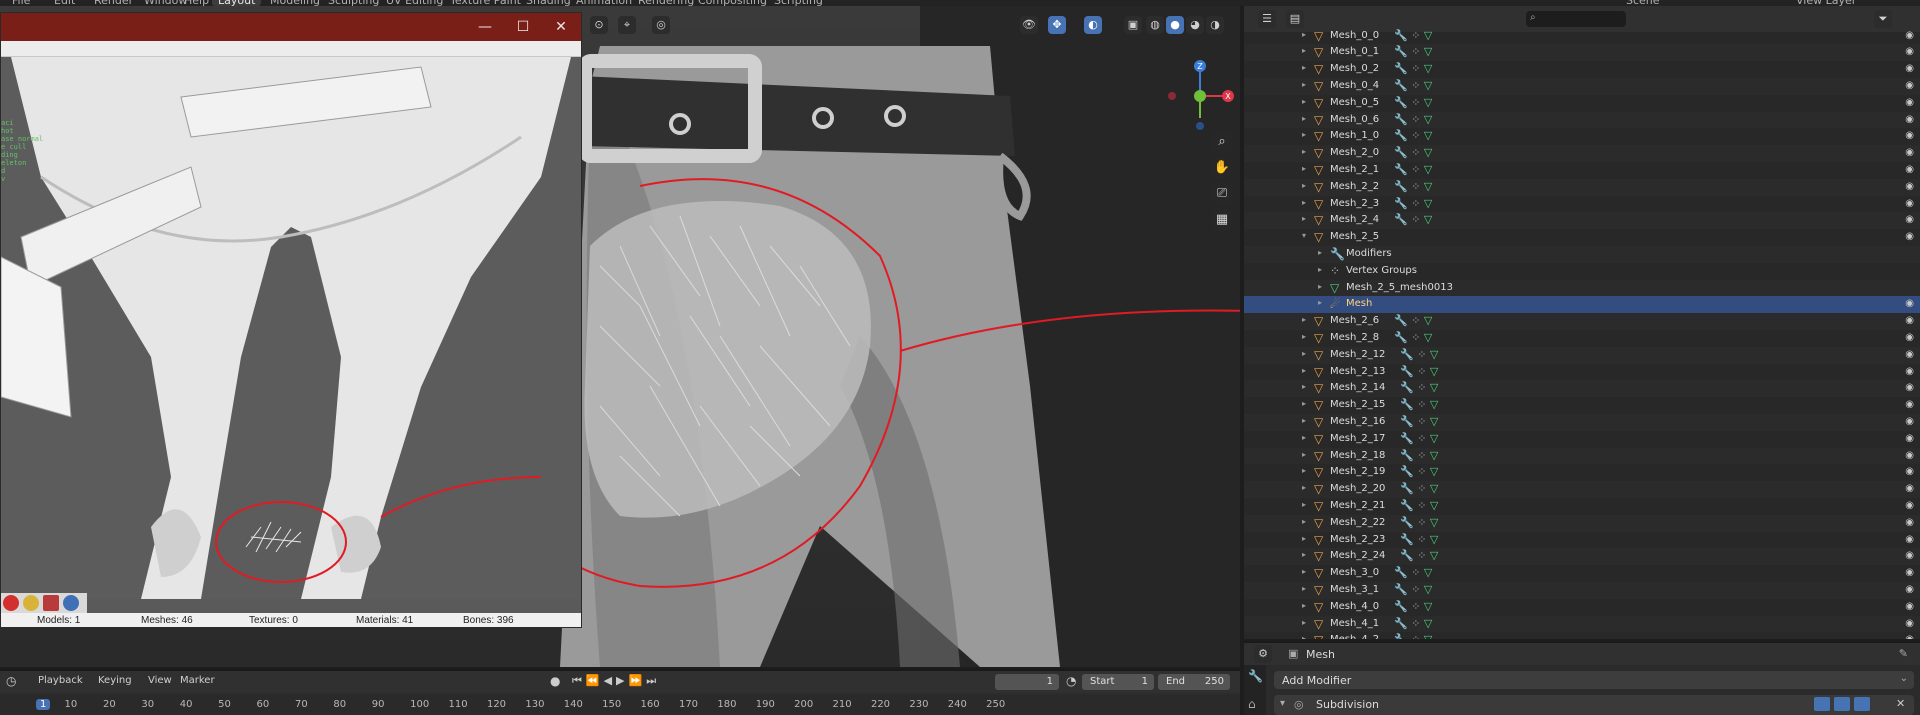  I want to click on outliner-row: ▸ ▽ Mesh_2_20 🔧 ⁘ ▽ ◉, so click(1582, 489).